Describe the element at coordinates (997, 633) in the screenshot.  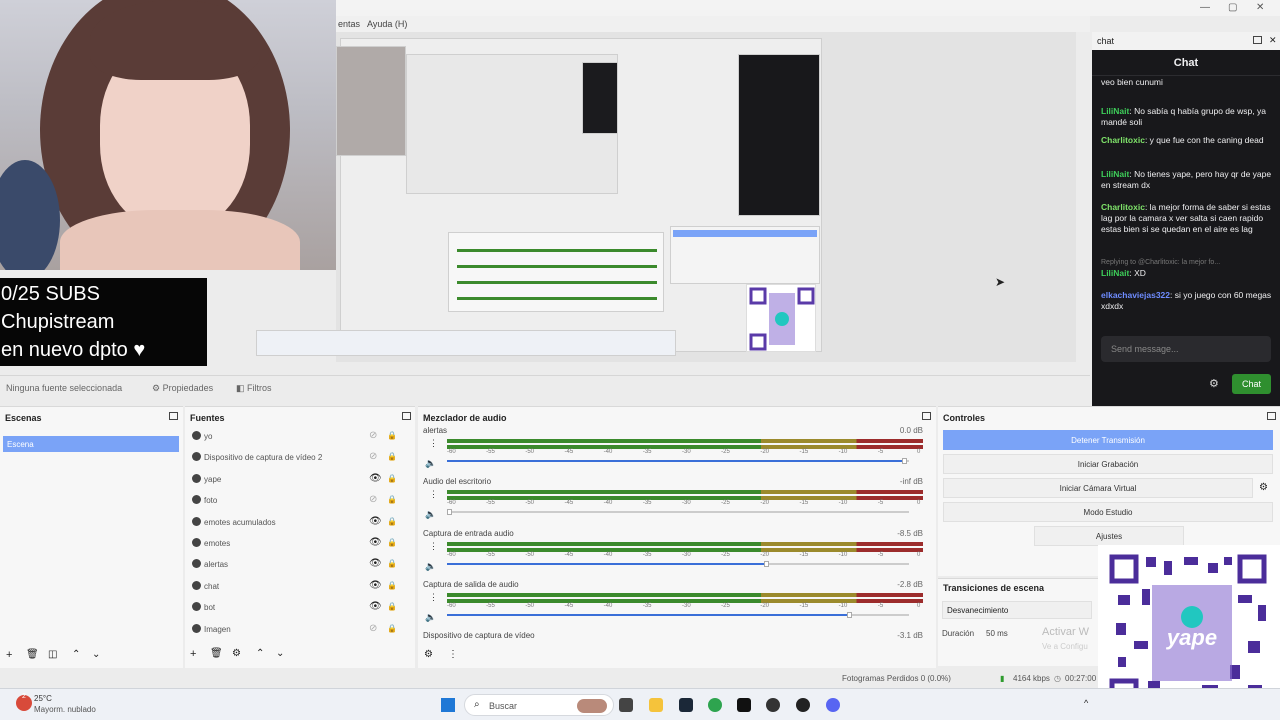
I see `duration-input: 50 ms` at that location.